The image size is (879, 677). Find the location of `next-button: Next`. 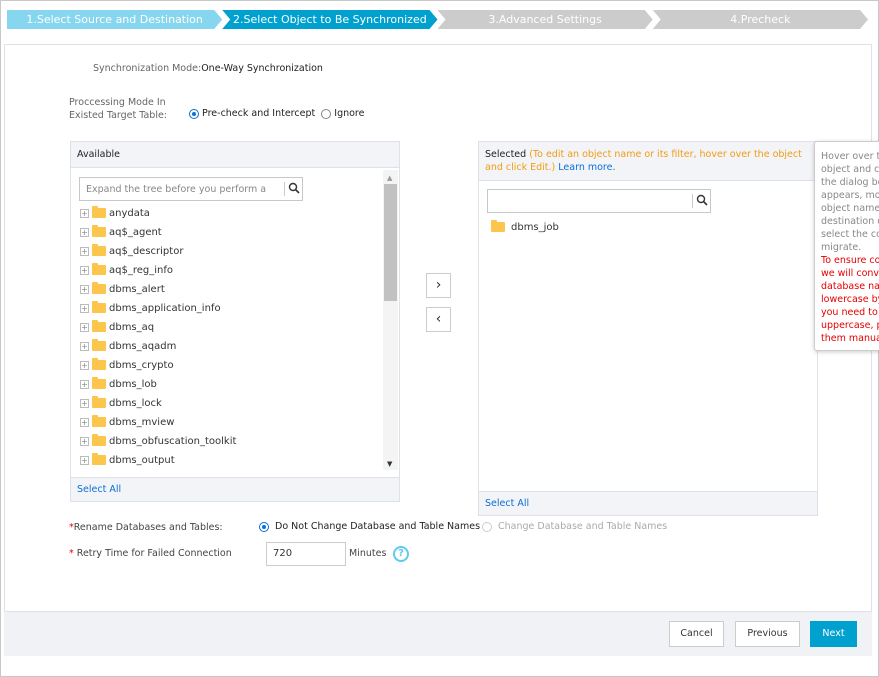

next-button: Next is located at coordinates (833, 634).